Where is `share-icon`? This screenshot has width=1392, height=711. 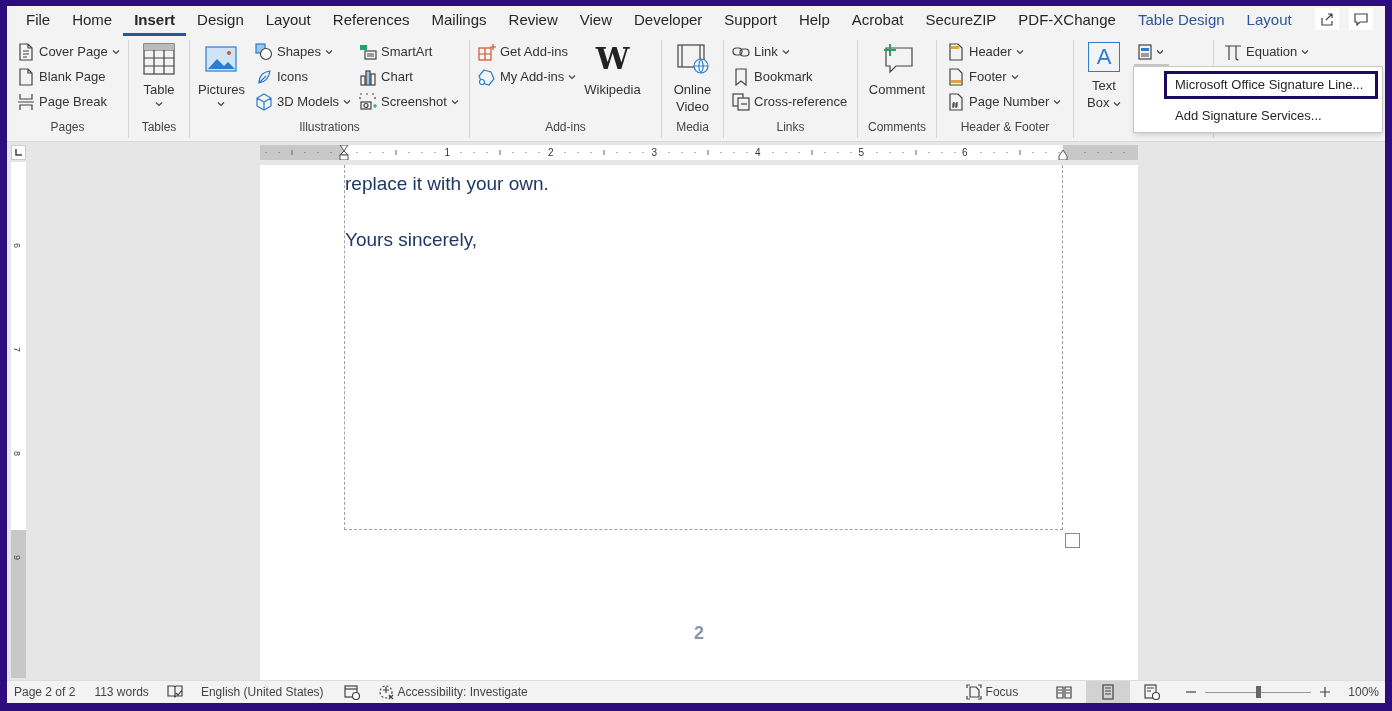
share-icon is located at coordinates (1327, 19).